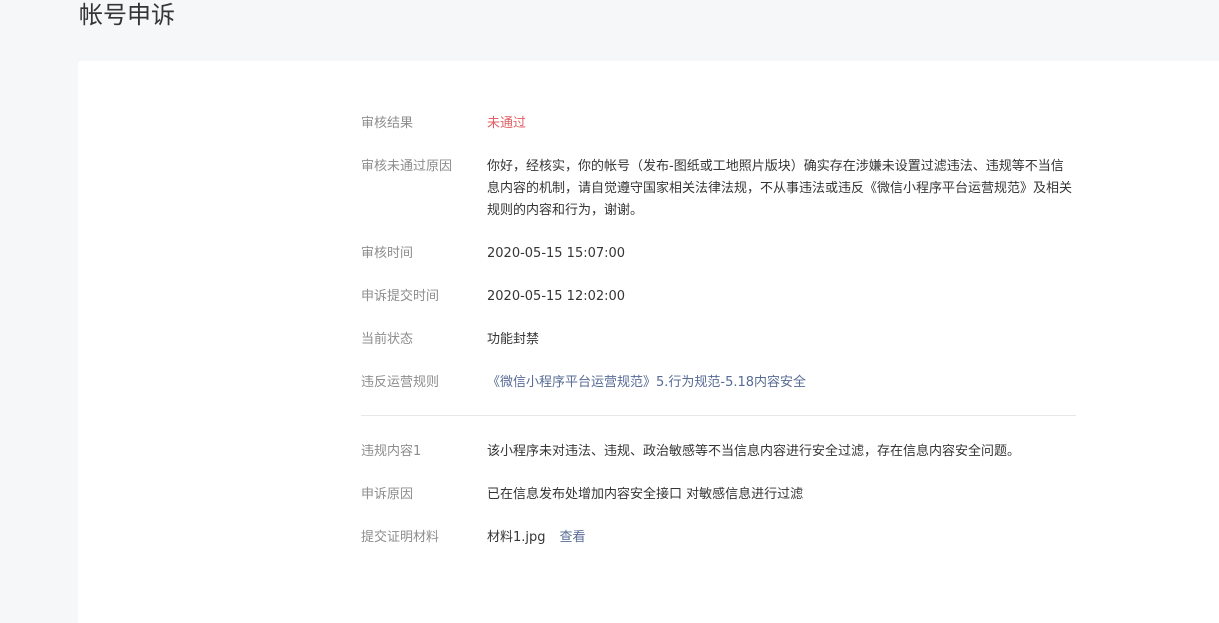 The image size is (1219, 623). I want to click on current-status-value: 功能封禁, so click(513, 339).